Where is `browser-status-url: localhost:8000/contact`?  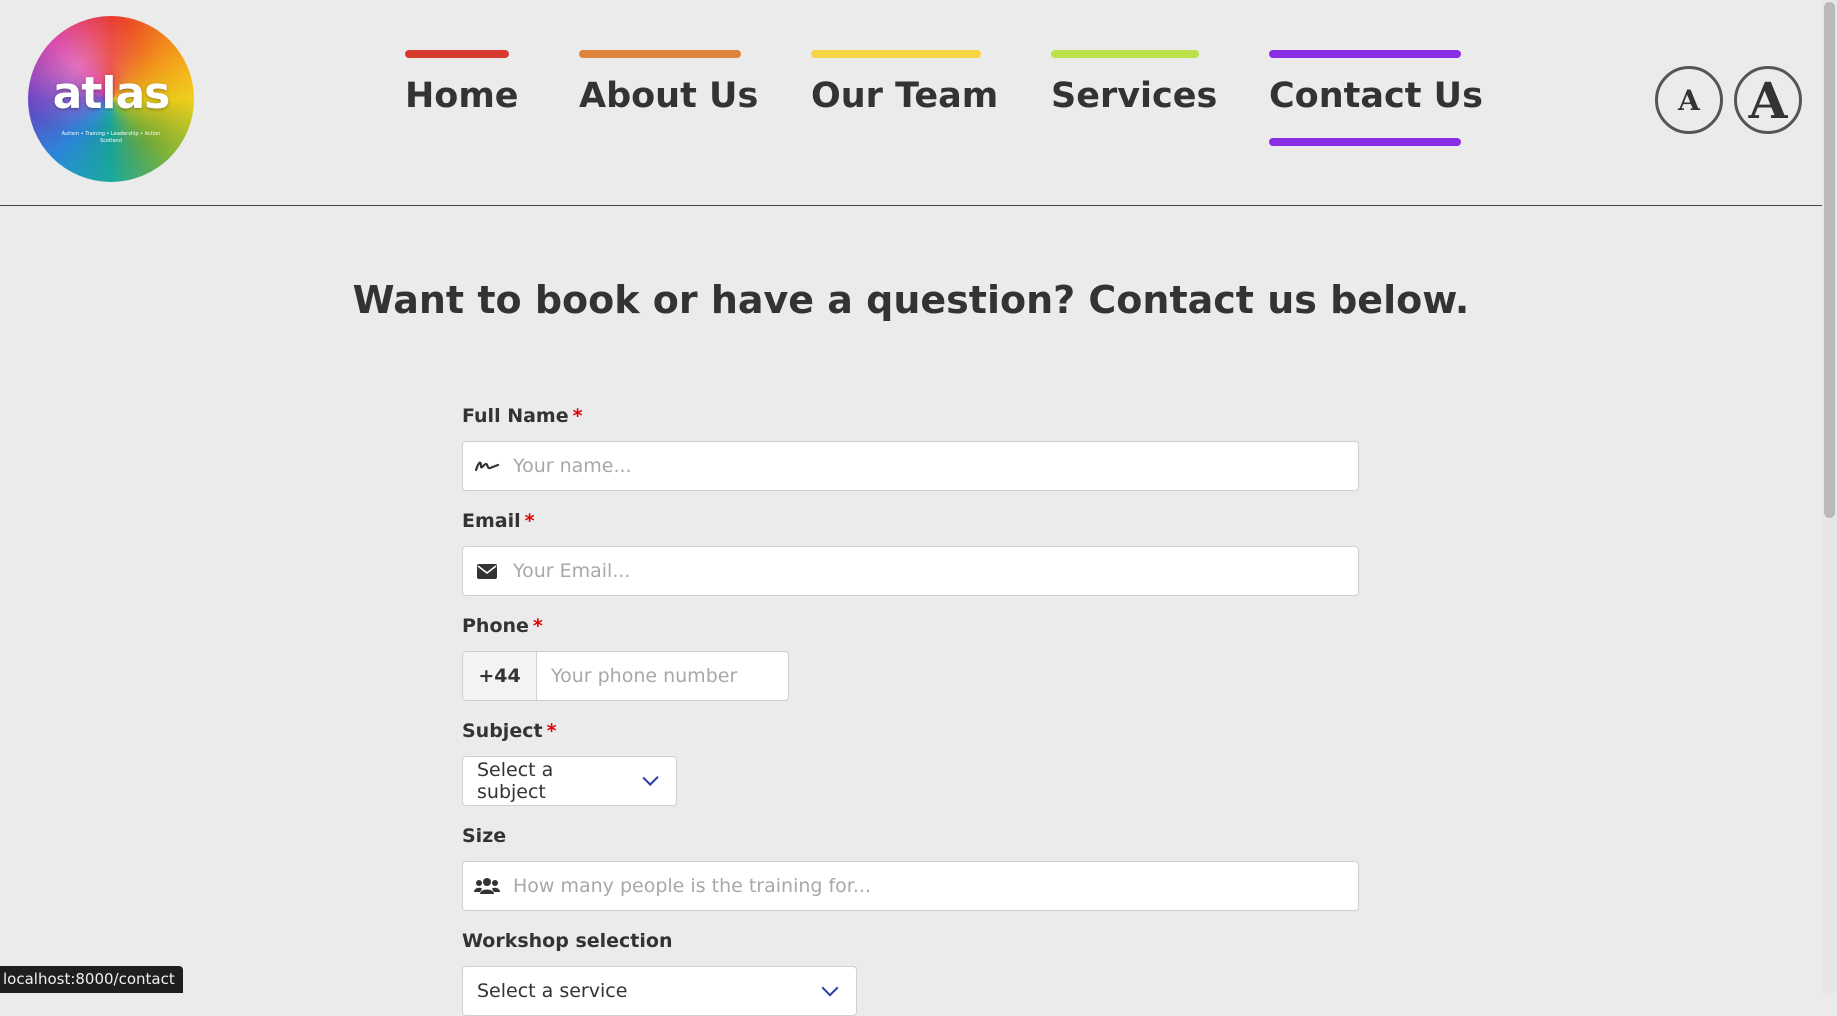 browser-status-url: localhost:8000/contact is located at coordinates (91, 979).